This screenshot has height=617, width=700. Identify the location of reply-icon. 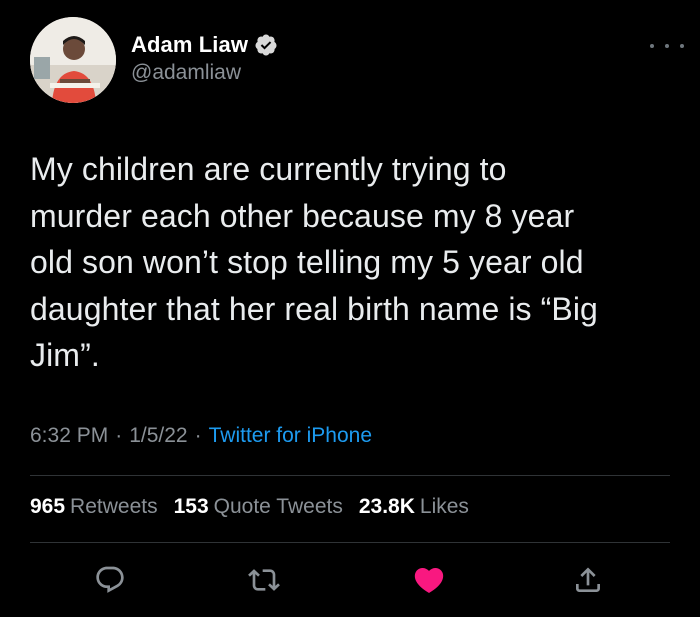
(110, 579).